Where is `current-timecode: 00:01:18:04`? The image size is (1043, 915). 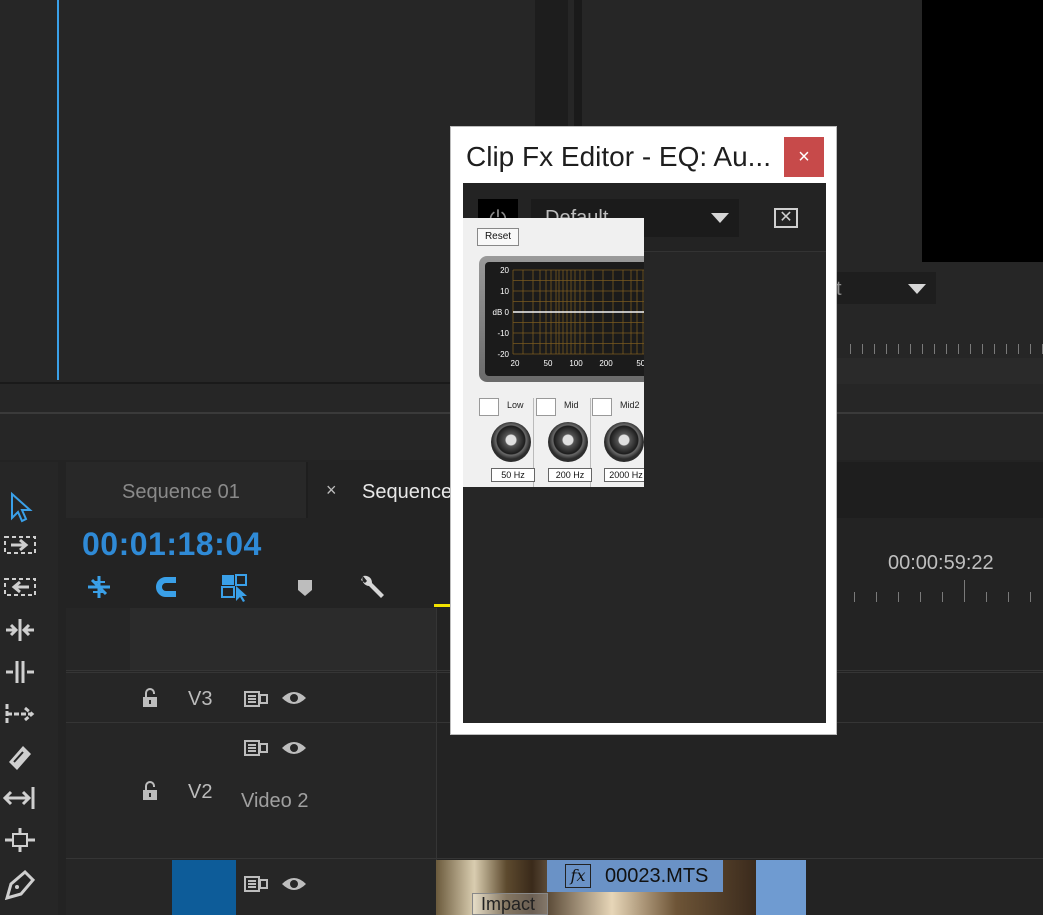
current-timecode: 00:01:18:04 is located at coordinates (172, 544).